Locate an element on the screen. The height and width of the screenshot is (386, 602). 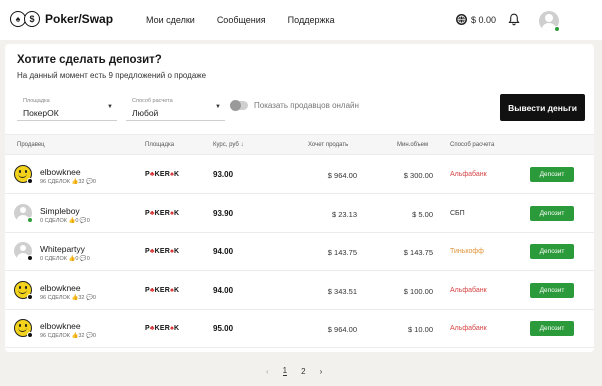
sort-down-icon: ↓ is located at coordinates (242, 145).